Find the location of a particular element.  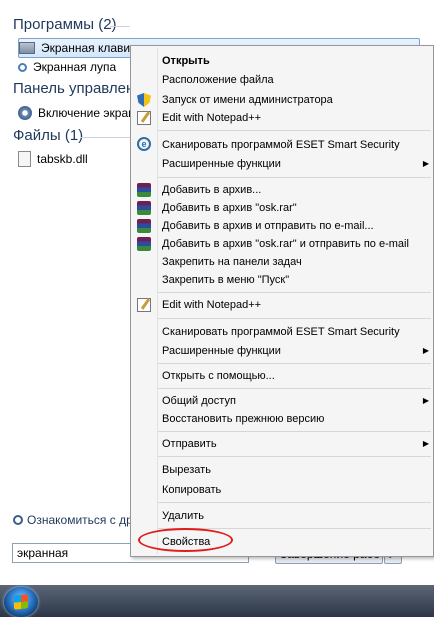

menu-item-edit-notepad: Edit with Notepad++ is located at coordinates (211, 118).